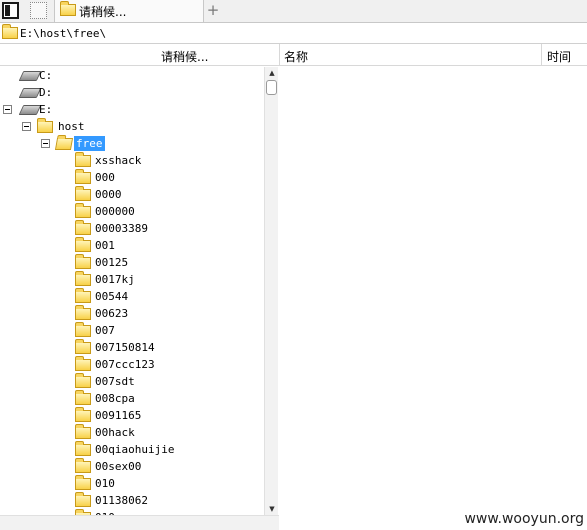  What do you see at coordinates (131, 109) in the screenshot?
I see `tree-item-drive-e: E:` at bounding box center [131, 109].